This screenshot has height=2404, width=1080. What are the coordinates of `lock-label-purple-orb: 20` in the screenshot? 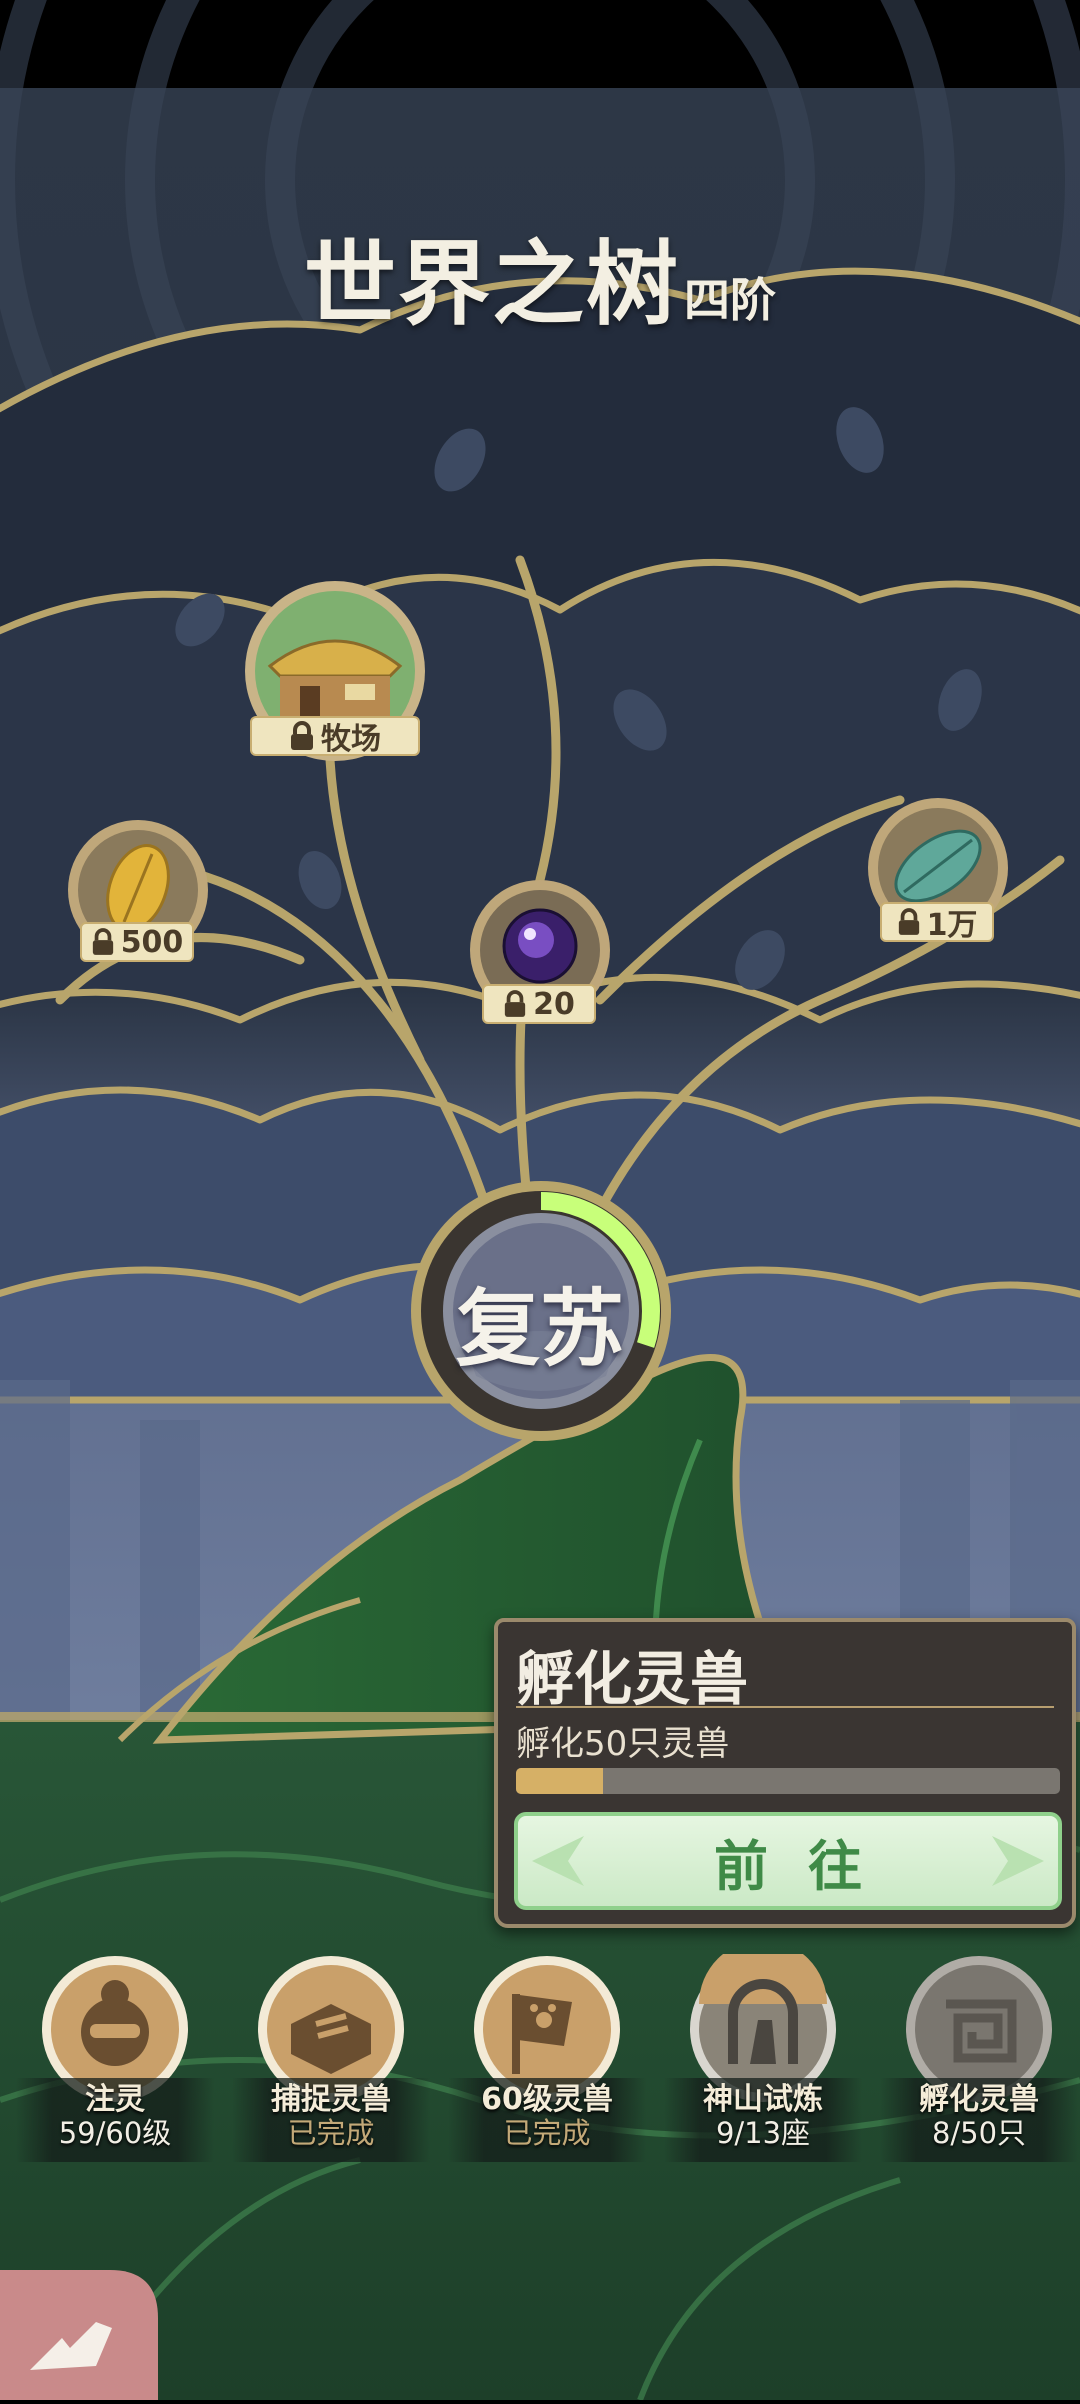 It's located at (554, 1004).